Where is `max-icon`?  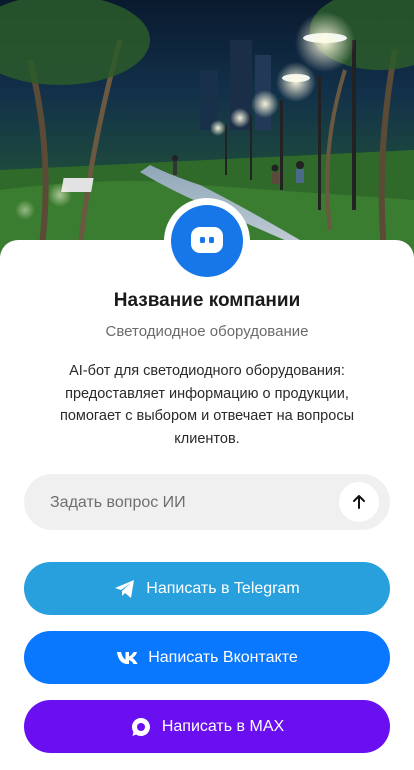 max-icon is located at coordinates (141, 727).